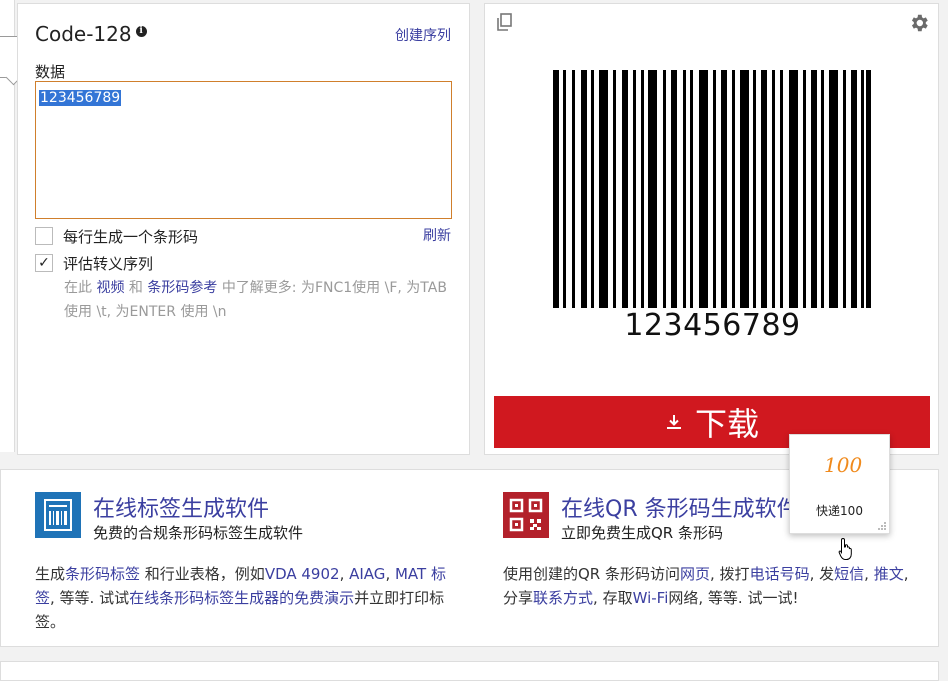  I want to click on kuaidi100-popup: 100 快递100, so click(839, 484).